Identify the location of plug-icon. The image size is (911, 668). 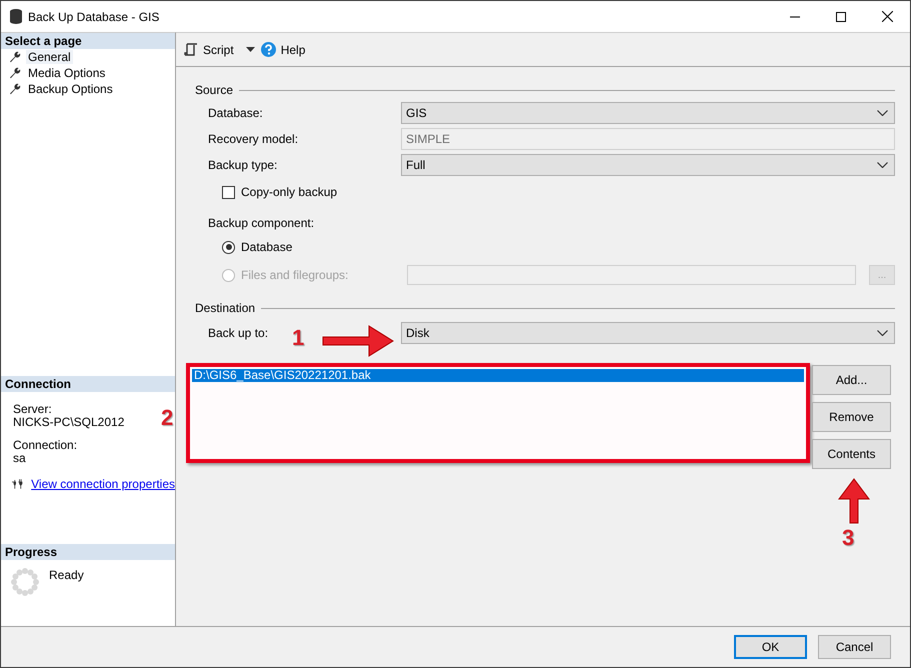
(18, 484).